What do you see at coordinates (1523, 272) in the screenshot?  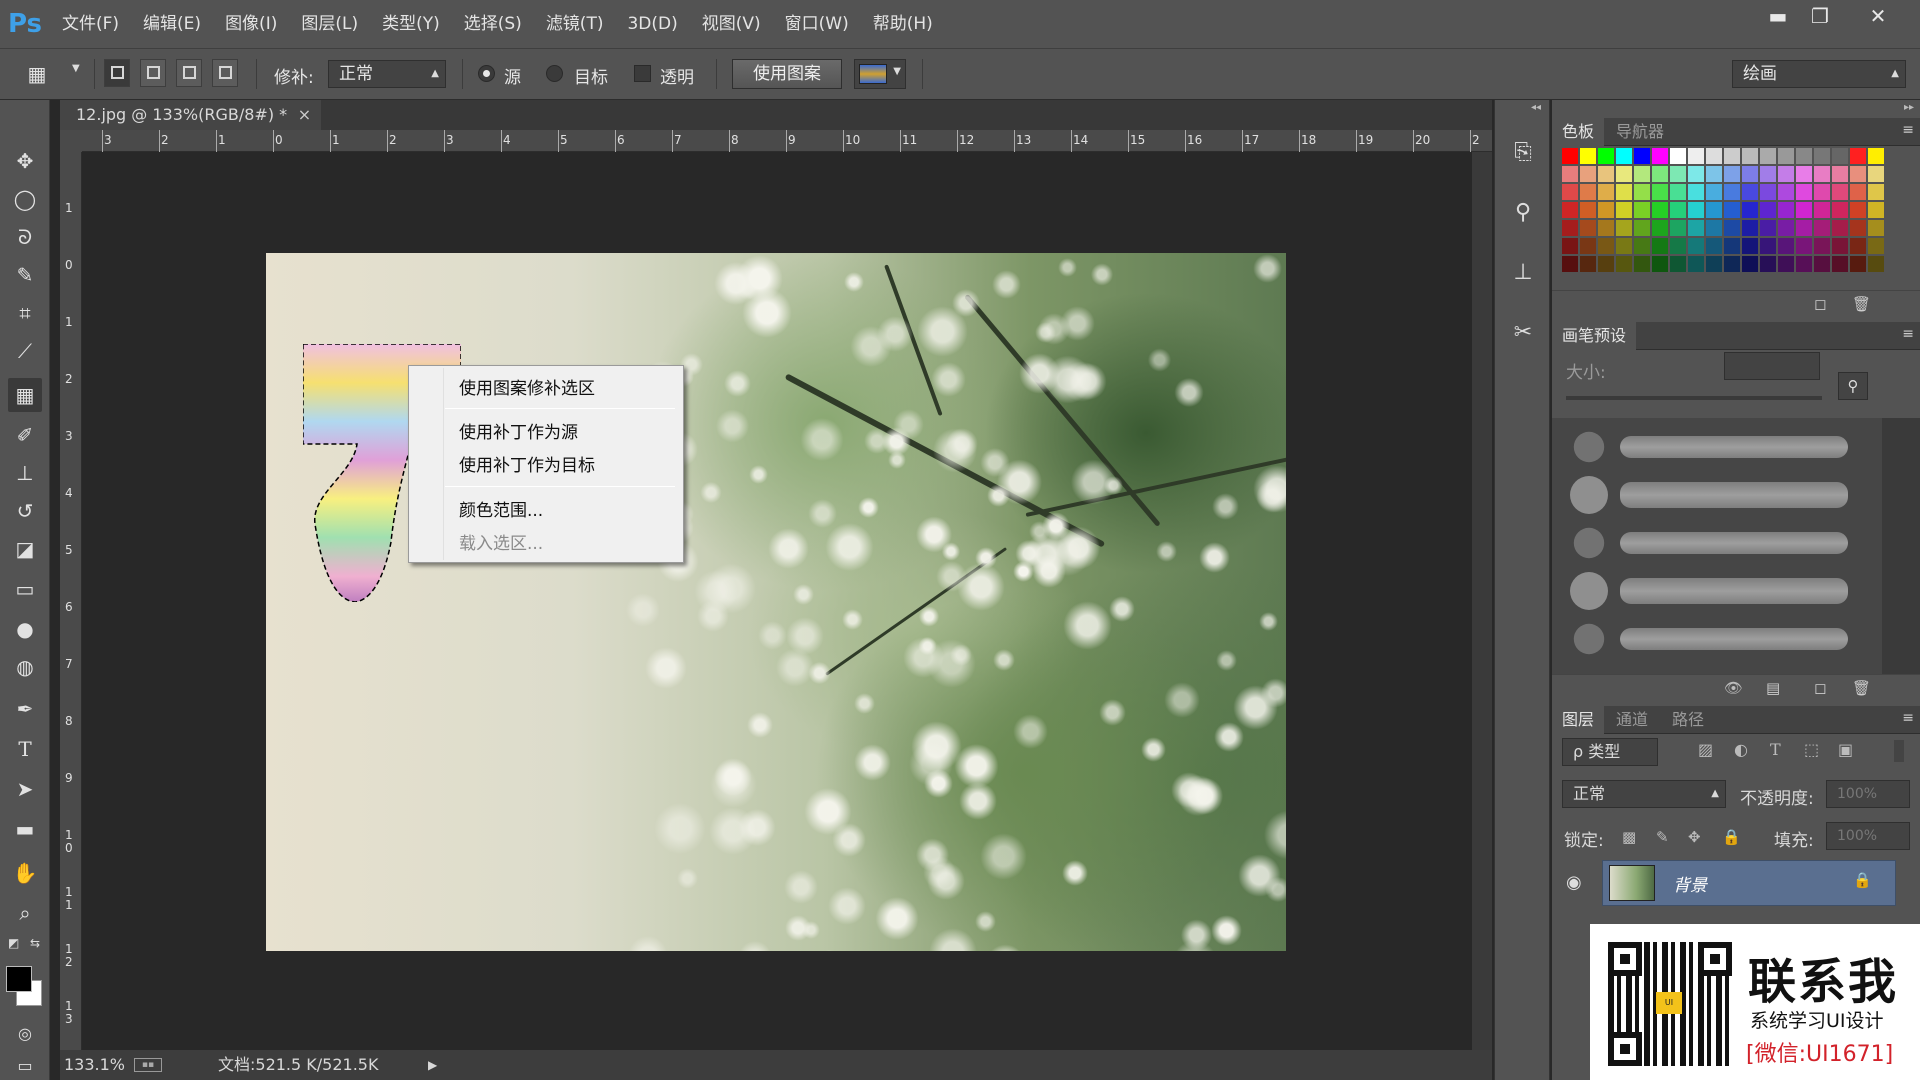 I see `clone-source-panel-icon: ⊥` at bounding box center [1523, 272].